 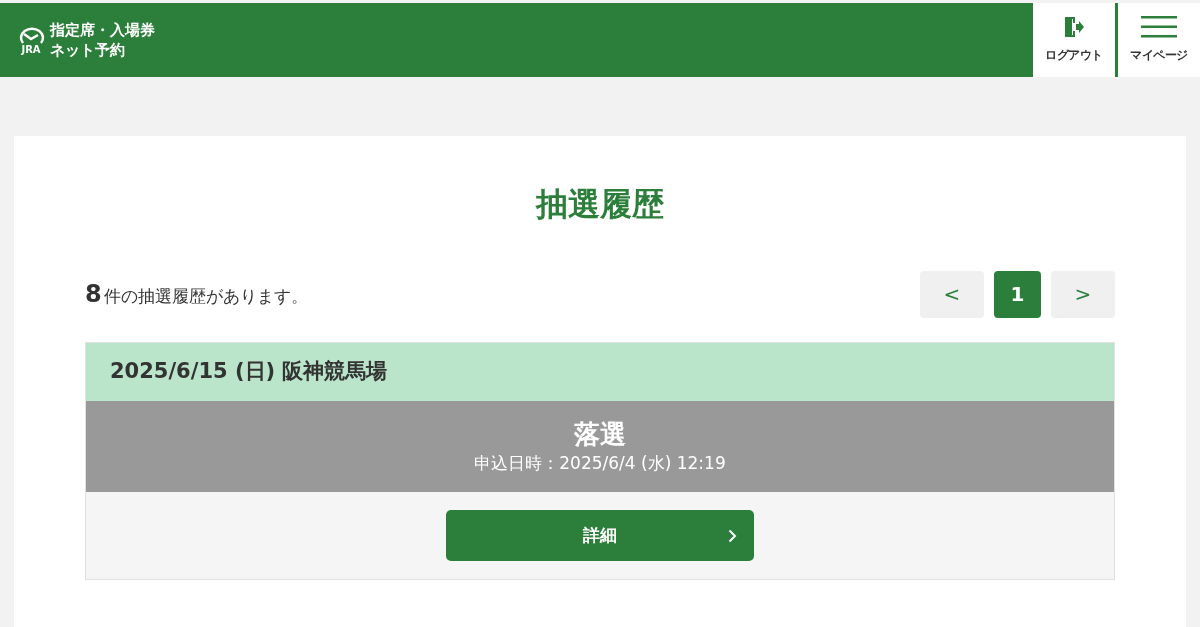 I want to click on summary-text: 8件の抽選履歴があります。, so click(x=196, y=294).